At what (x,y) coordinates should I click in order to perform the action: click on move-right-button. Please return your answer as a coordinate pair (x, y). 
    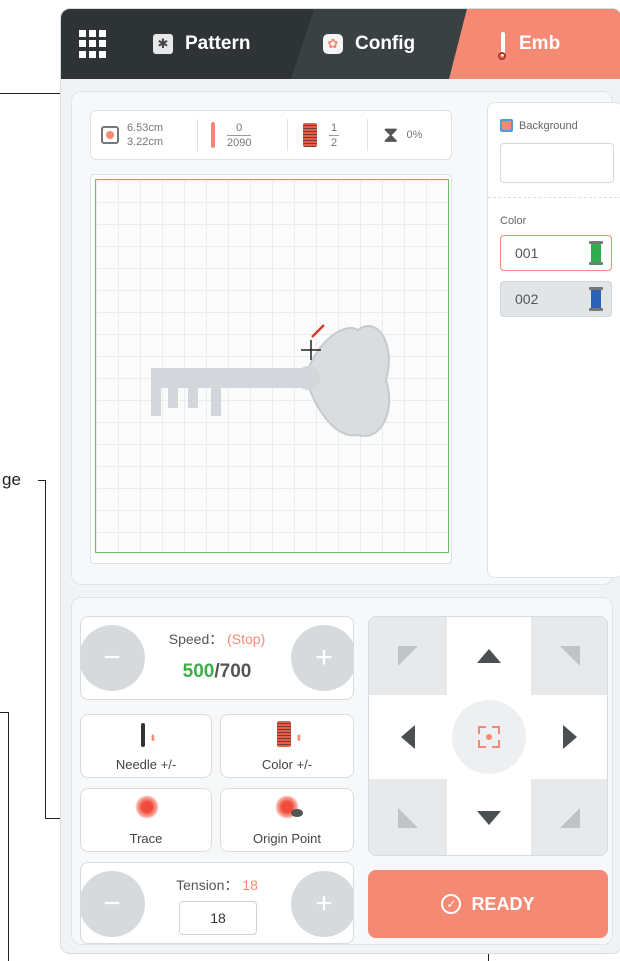
    Looking at the image, I should click on (569, 737).